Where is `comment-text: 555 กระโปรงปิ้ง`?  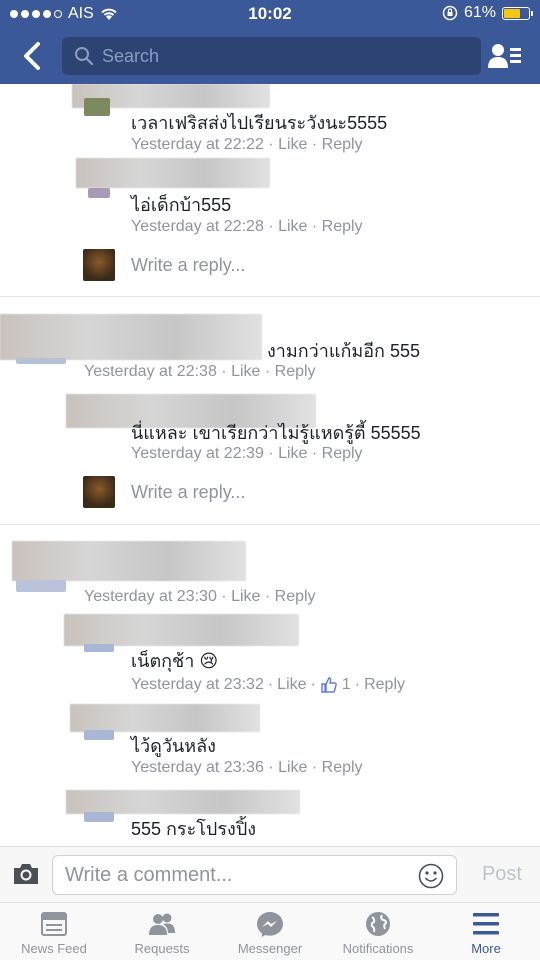 comment-text: 555 กระโปรงปิ้ง is located at coordinates (194, 829).